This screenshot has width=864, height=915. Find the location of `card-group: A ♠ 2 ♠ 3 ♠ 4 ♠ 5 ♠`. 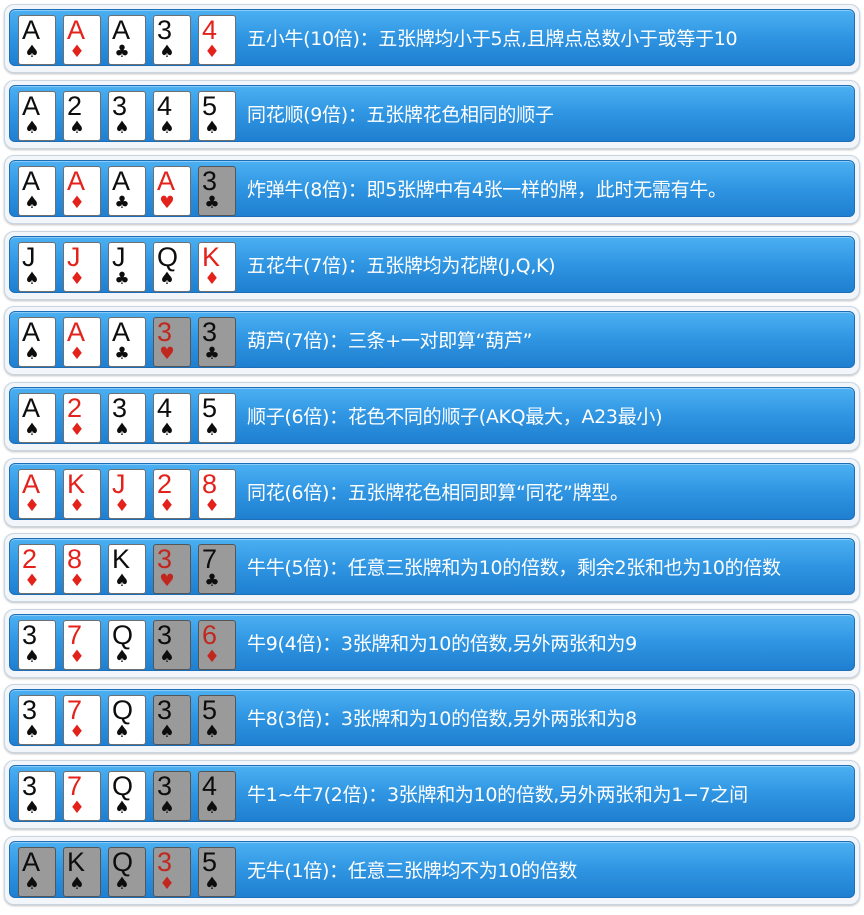

card-group: A ♠ 2 ♠ 3 ♠ 4 ♠ 5 ♠ is located at coordinates (131, 115).